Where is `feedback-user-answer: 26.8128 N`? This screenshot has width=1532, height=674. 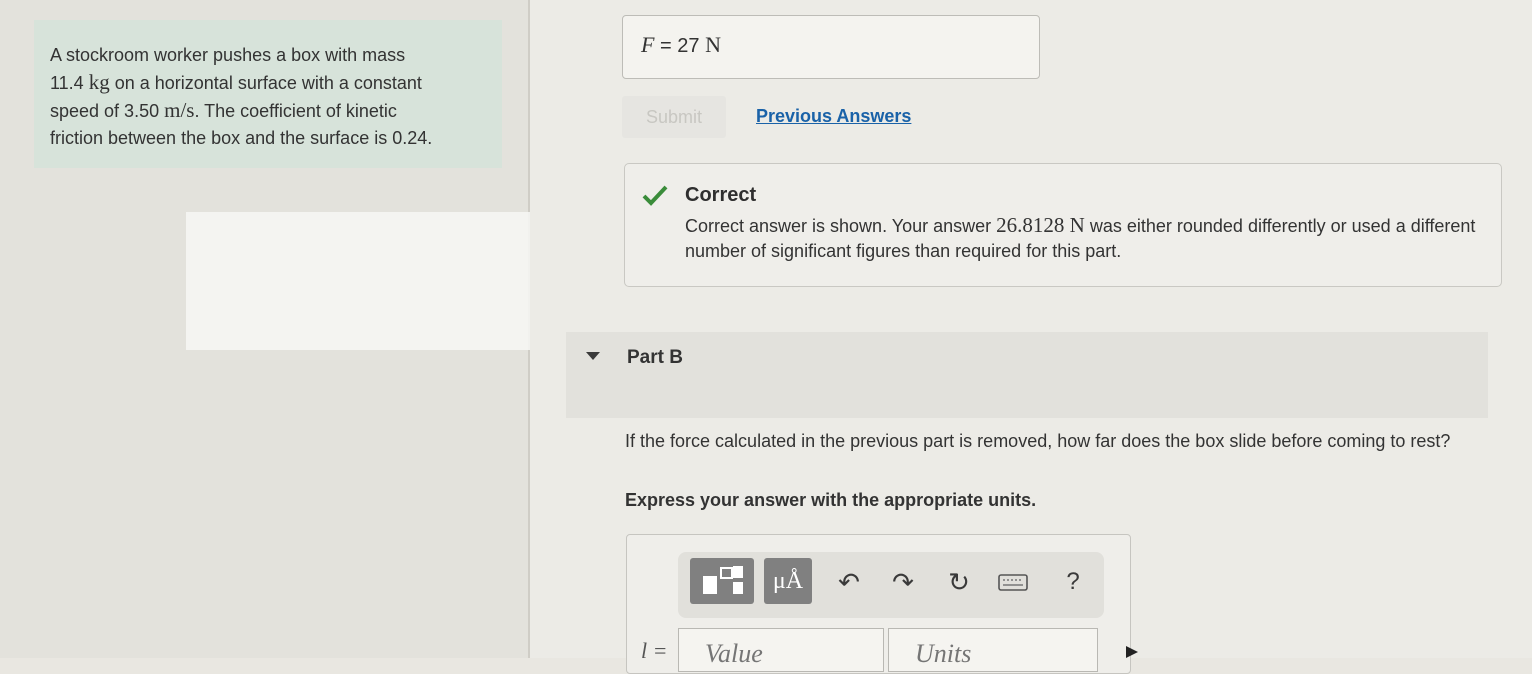 feedback-user-answer: 26.8128 N is located at coordinates (1040, 225).